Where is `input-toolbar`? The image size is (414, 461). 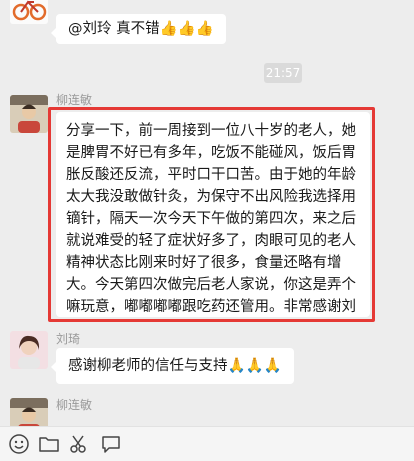 input-toolbar is located at coordinates (207, 443).